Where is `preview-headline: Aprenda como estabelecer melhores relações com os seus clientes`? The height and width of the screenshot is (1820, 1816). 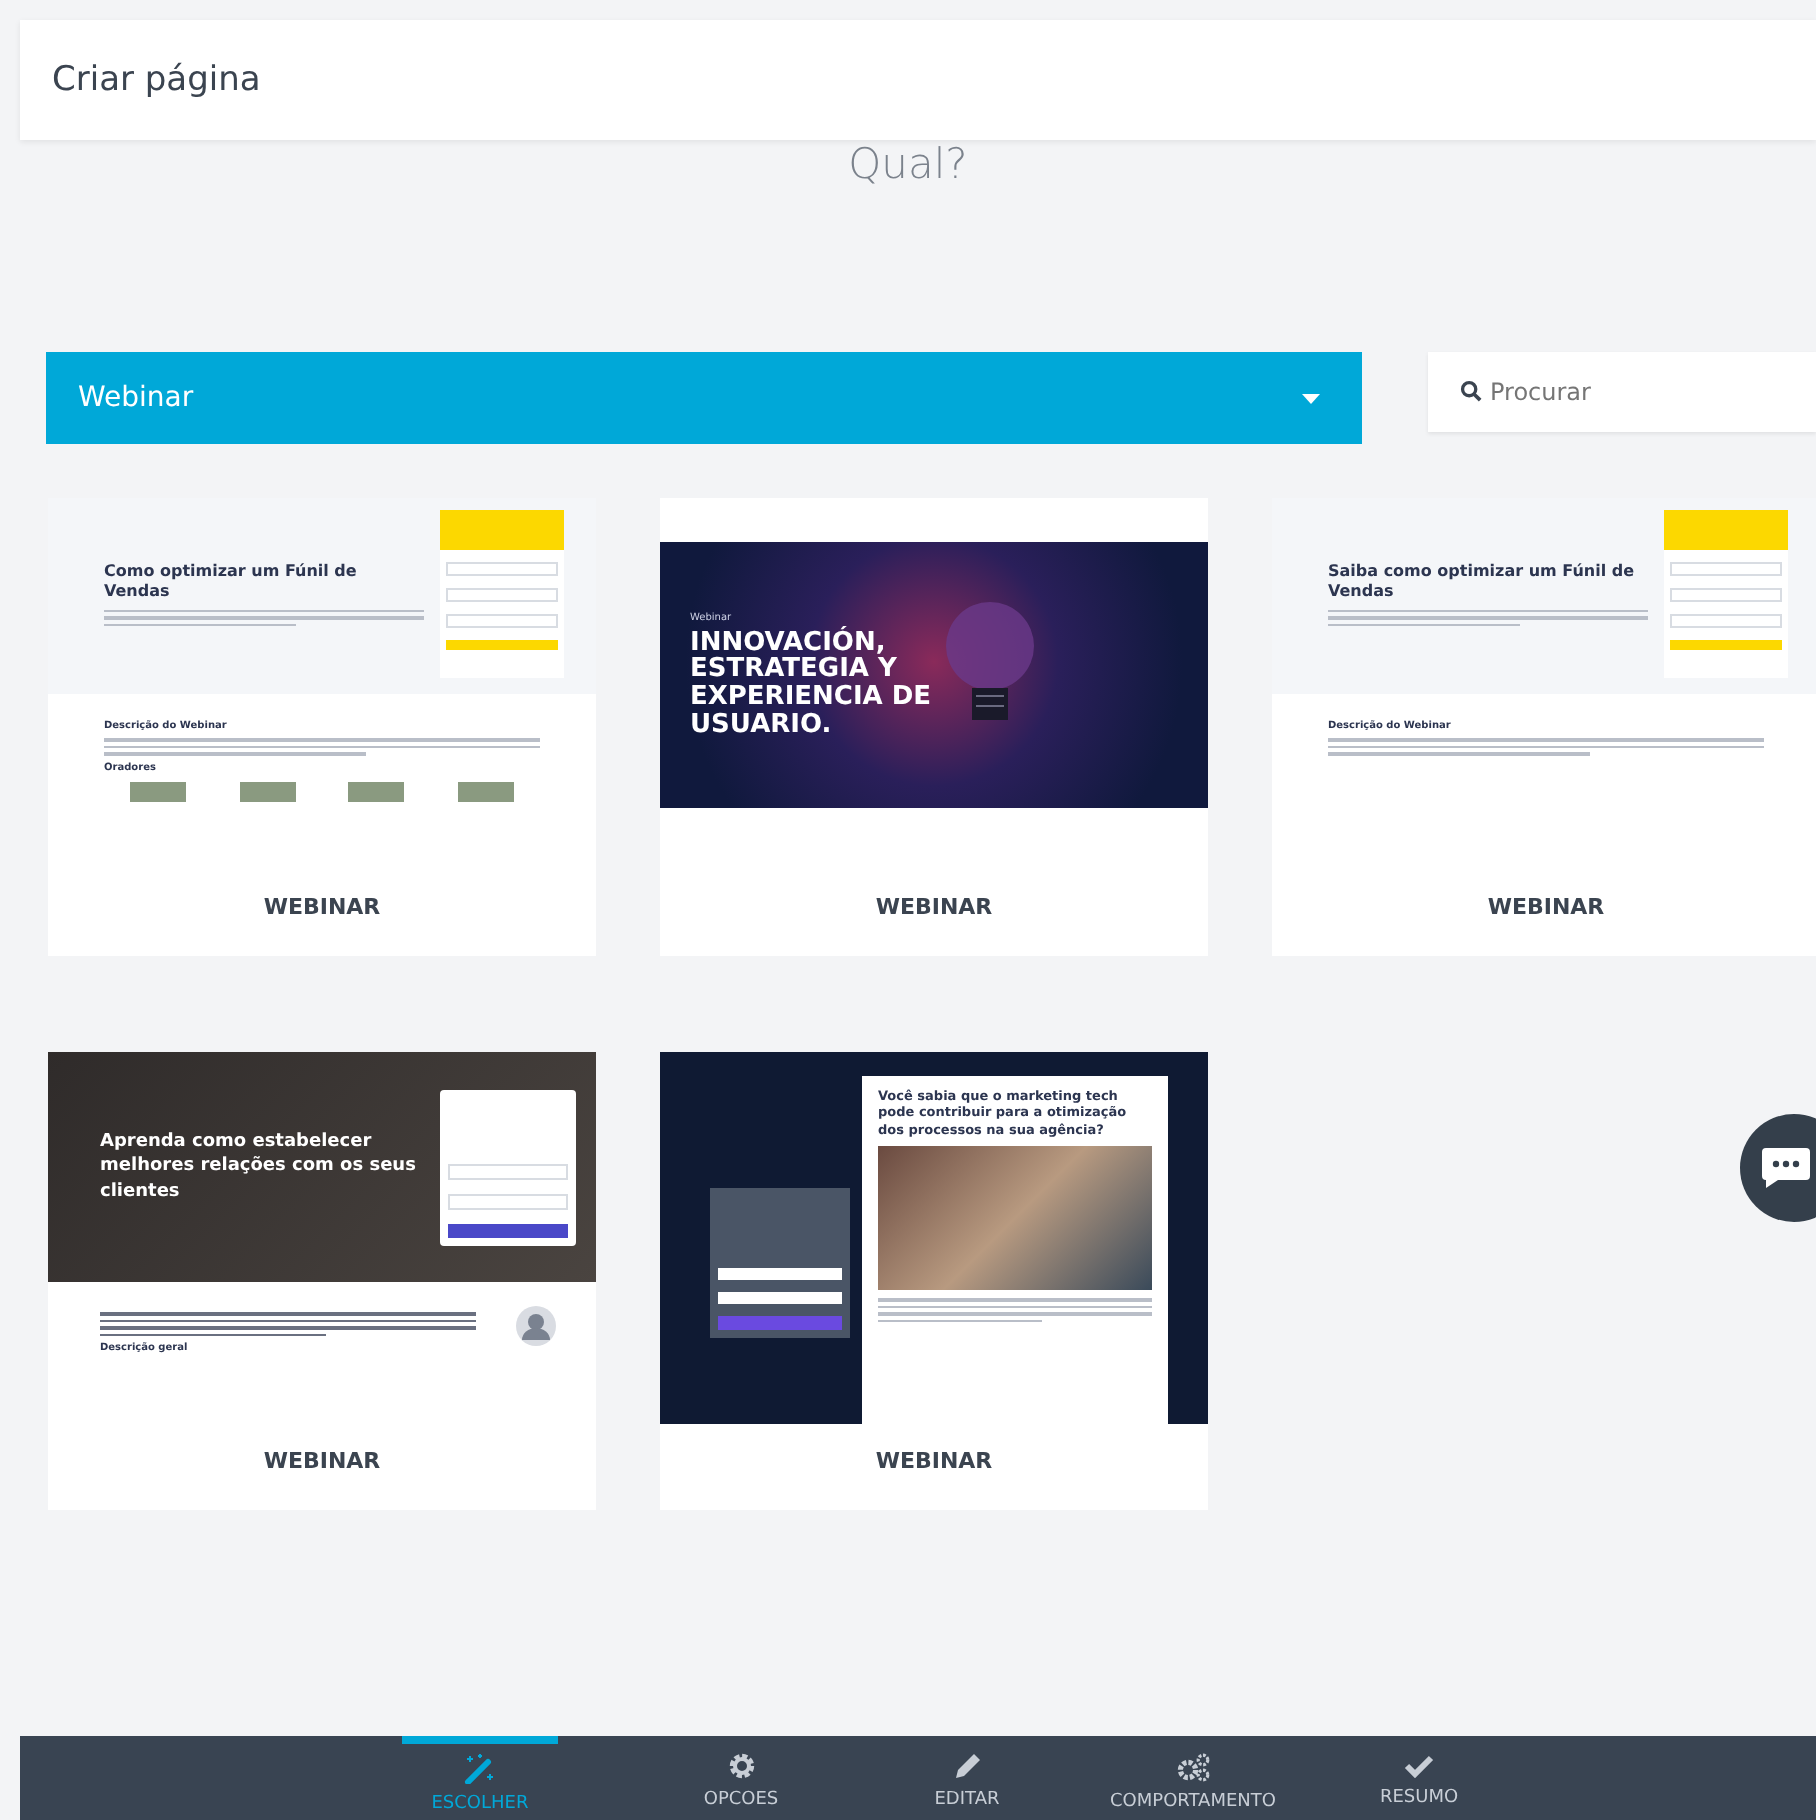 preview-headline: Aprenda como estabelecer melhores relações com os seus clientes is located at coordinates (259, 1167).